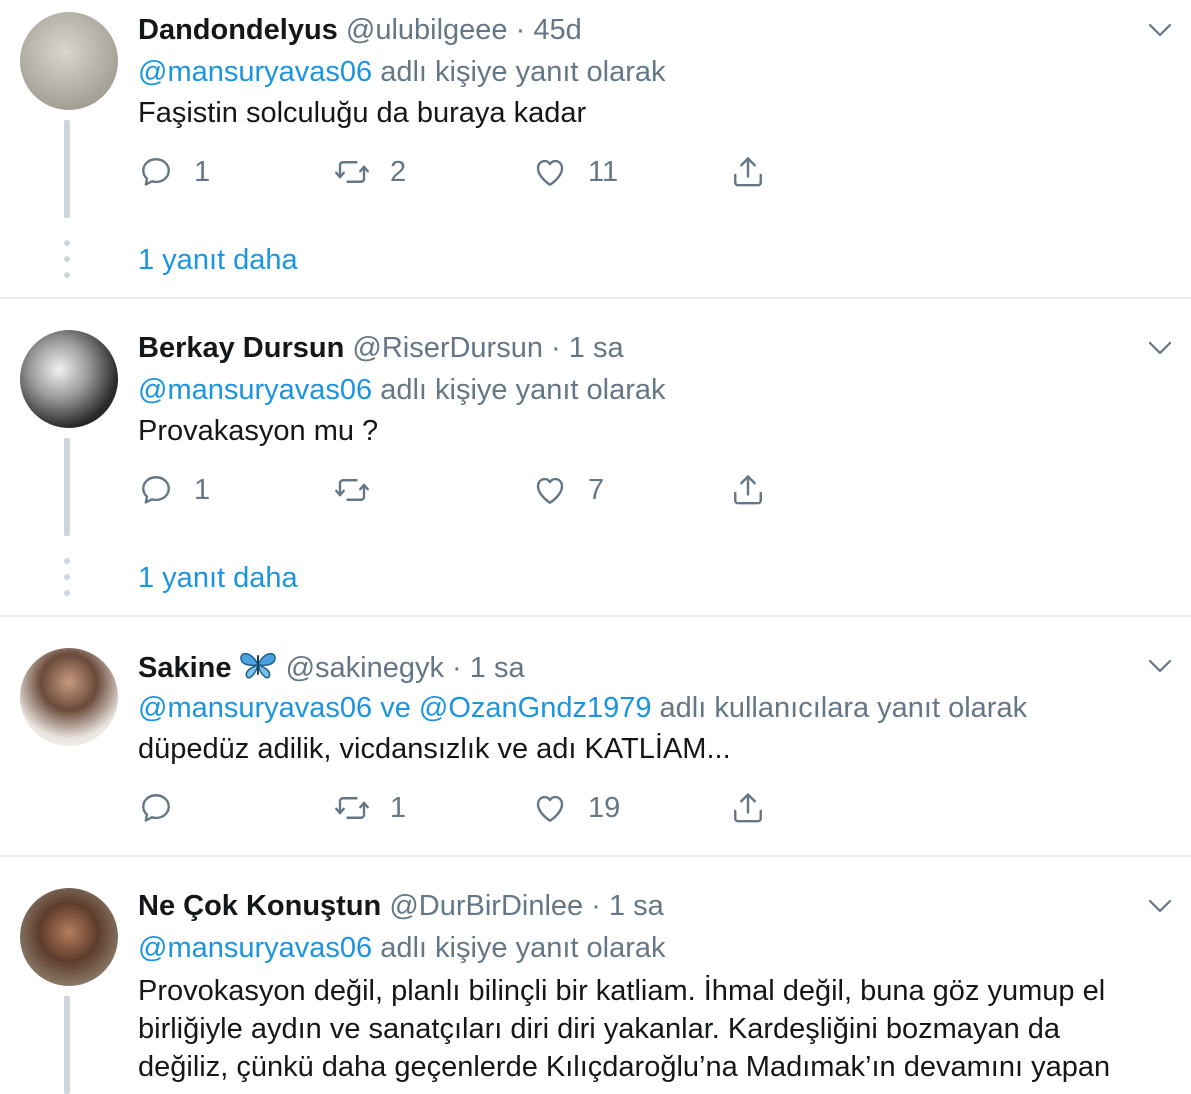 The width and height of the screenshot is (1191, 1094). I want to click on author-handle: @sakinegyk, so click(365, 668).